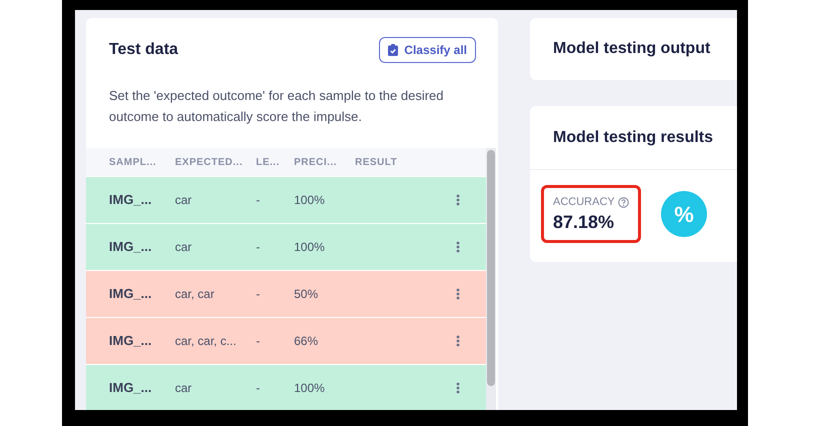  I want to click on precision-cell-text: 66%, so click(307, 341).